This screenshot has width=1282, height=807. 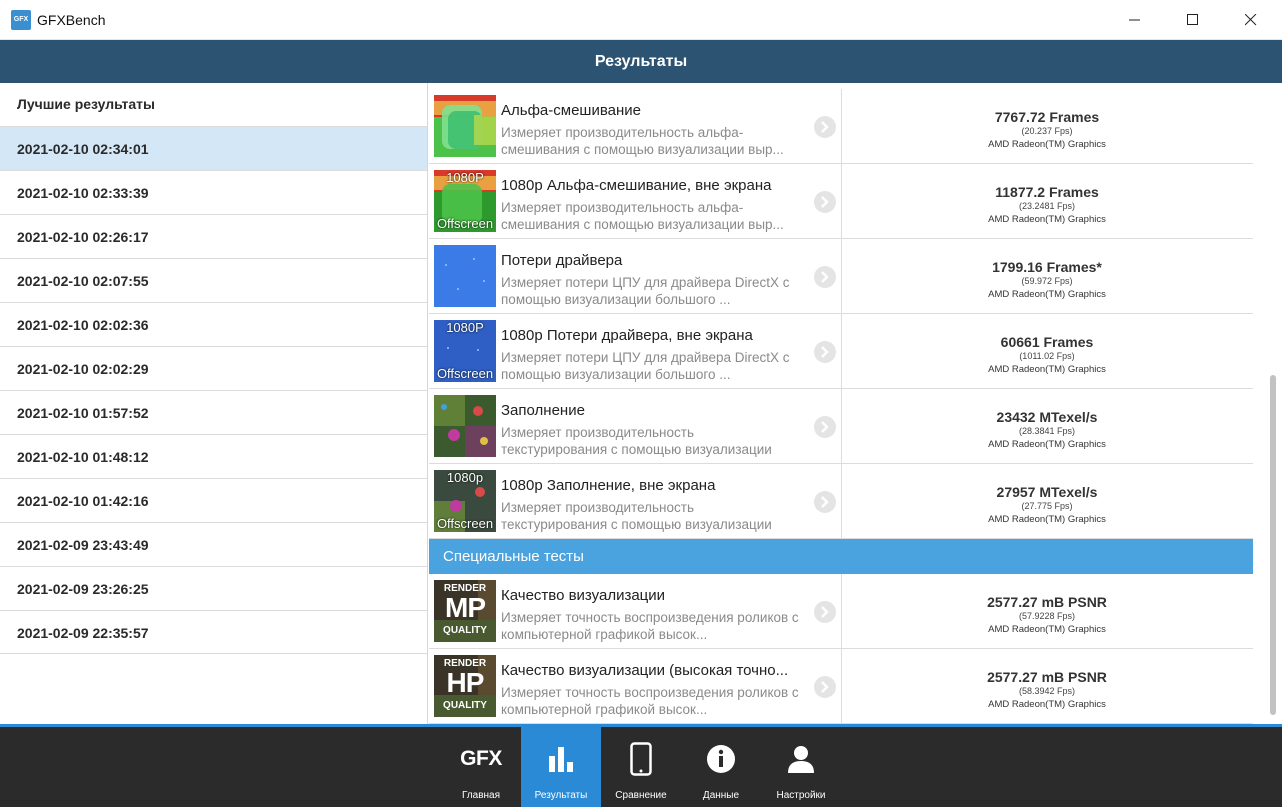 I want to click on bar-chart-icon, so click(x=561, y=759).